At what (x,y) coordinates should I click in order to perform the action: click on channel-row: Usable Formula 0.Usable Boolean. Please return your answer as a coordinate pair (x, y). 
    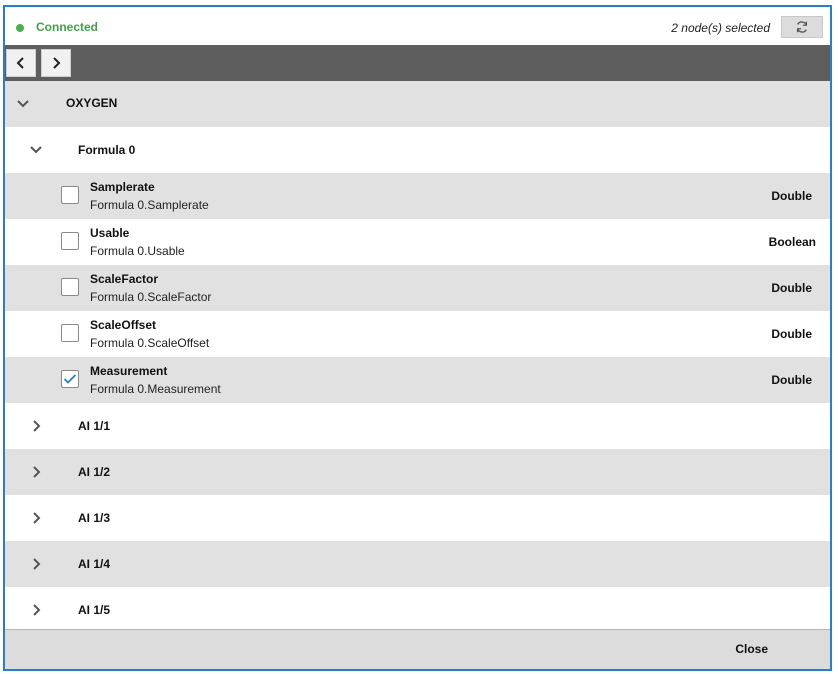
    Looking at the image, I should click on (417, 242).